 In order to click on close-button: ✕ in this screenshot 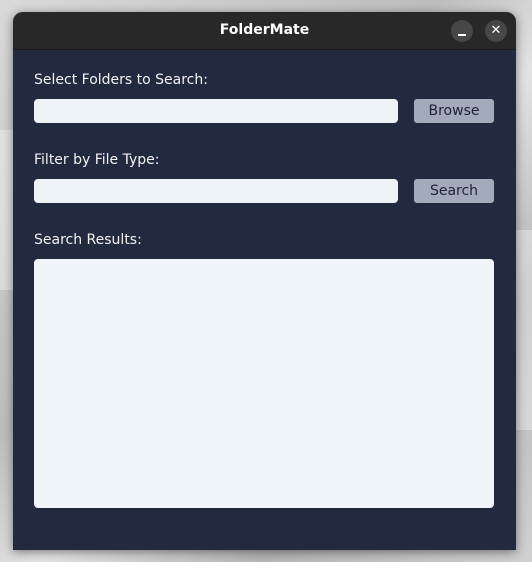, I will do `click(496, 31)`.